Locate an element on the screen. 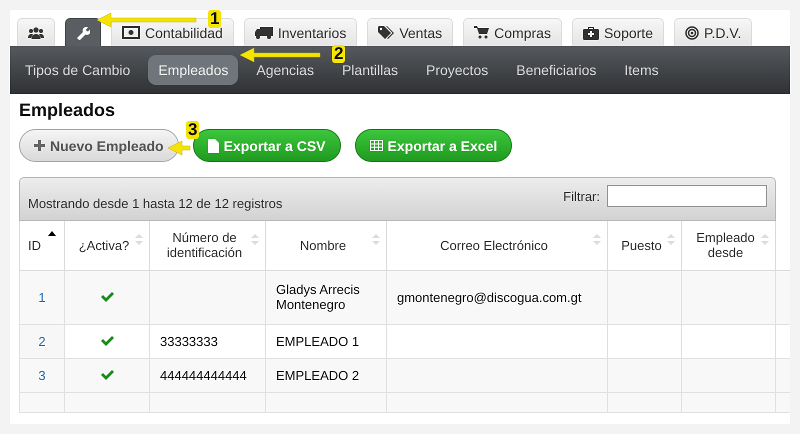 This screenshot has height=434, width=800. nav-link: Items is located at coordinates (641, 70).